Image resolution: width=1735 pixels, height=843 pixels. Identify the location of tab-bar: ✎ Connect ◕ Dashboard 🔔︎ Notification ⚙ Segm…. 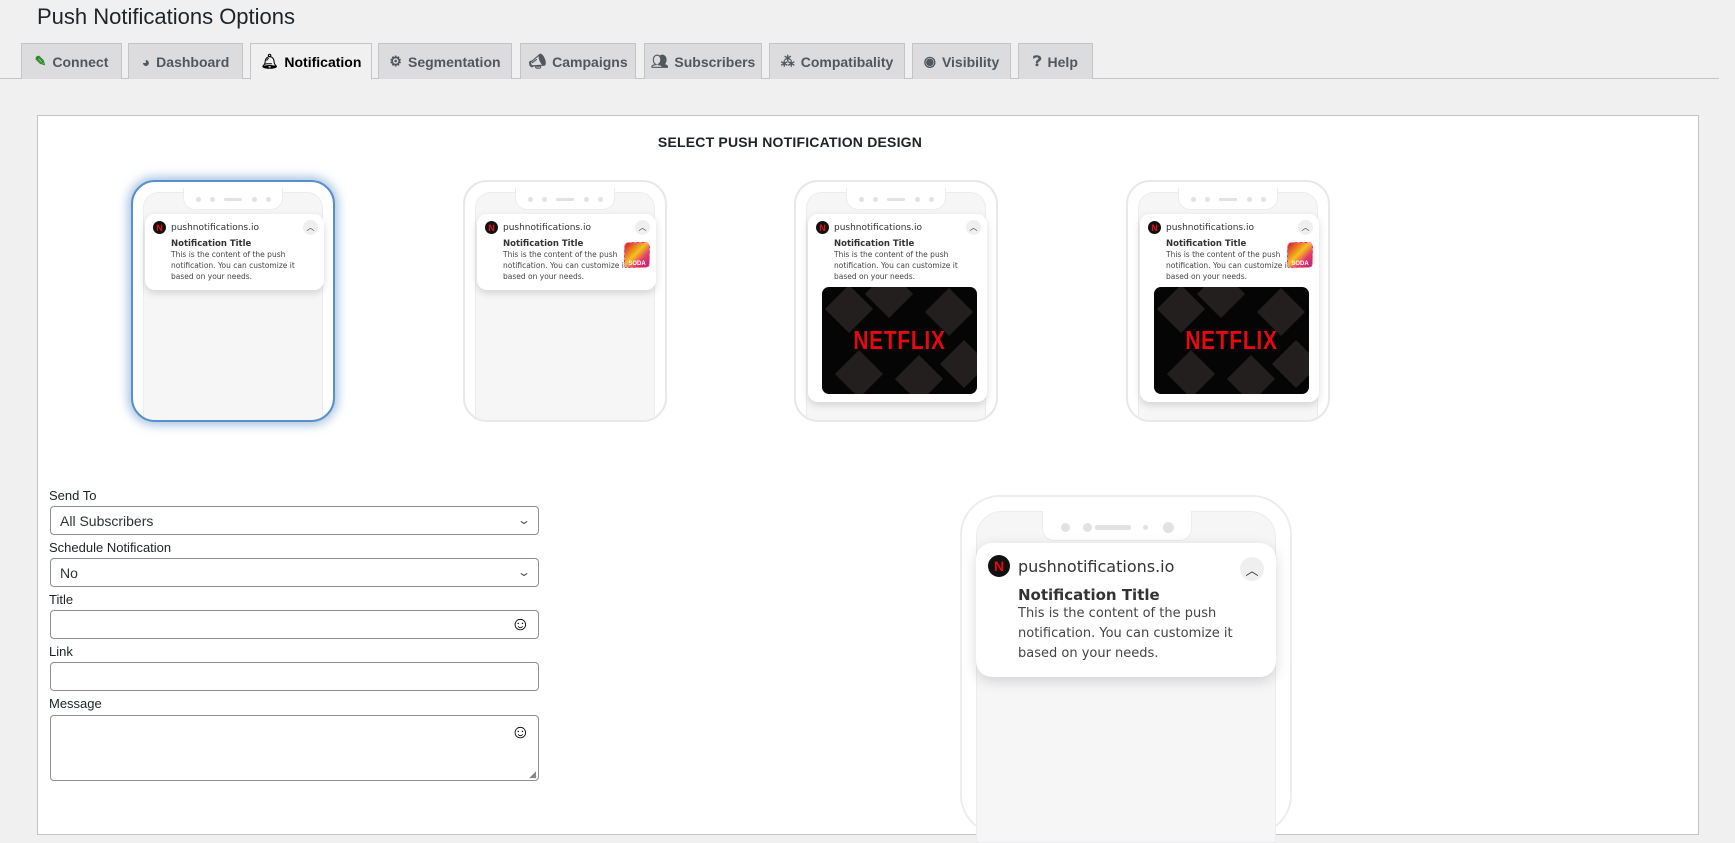
(859, 61).